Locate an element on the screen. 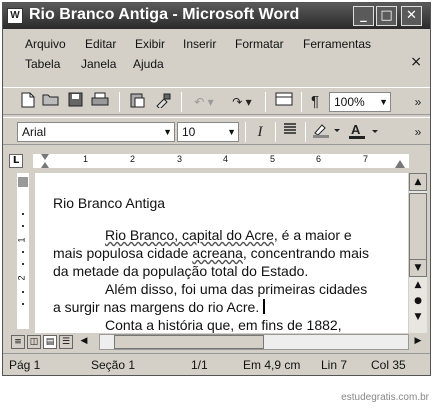 The height and width of the screenshot is (409, 433). vertical-scrollbar: ▲ ▼ ▲ ● ▼ is located at coordinates (418, 253).